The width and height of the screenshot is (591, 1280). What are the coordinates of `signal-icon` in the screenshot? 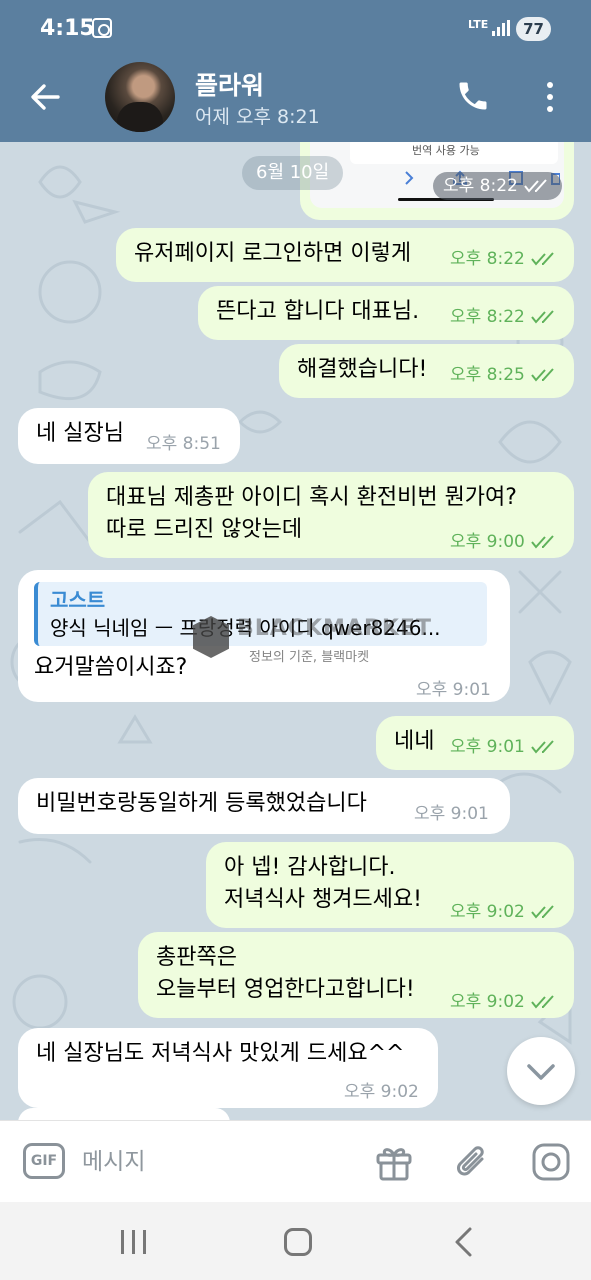 It's located at (501, 28).